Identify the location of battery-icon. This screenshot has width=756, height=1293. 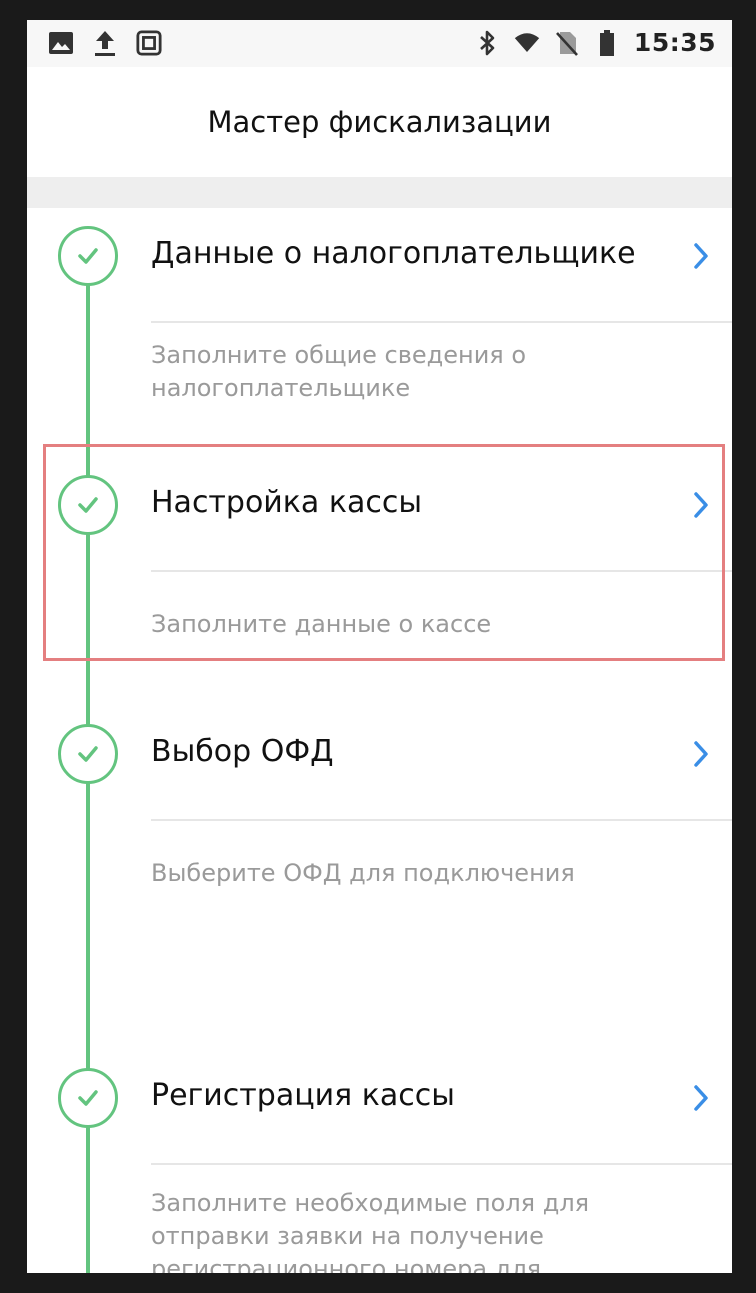
(607, 43).